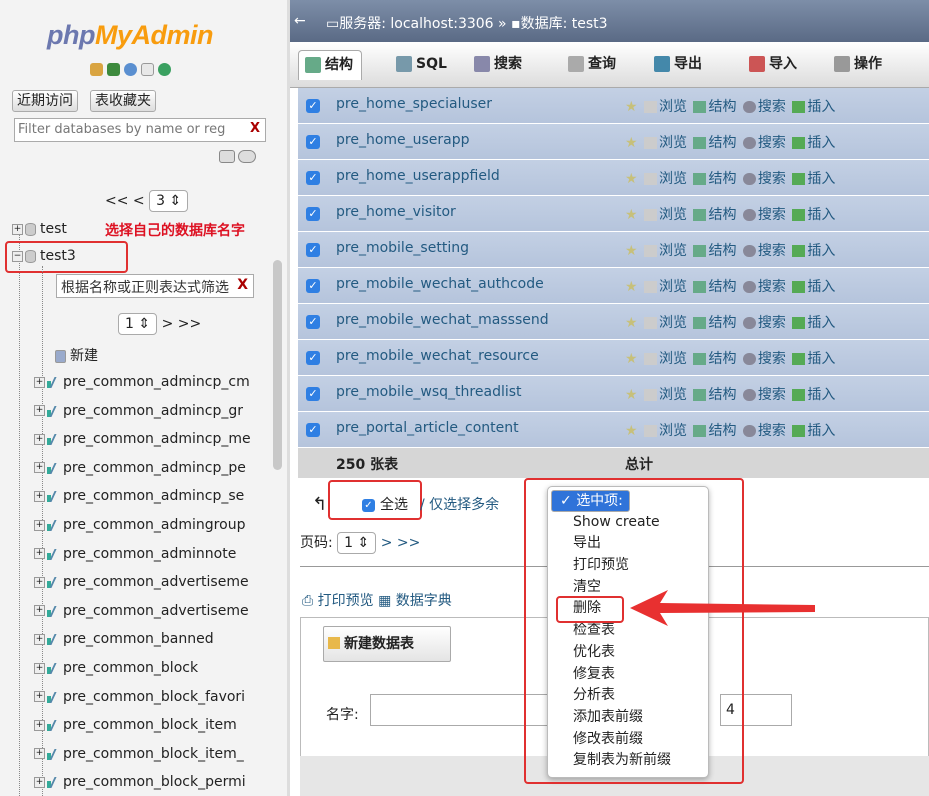 Image resolution: width=929 pixels, height=796 pixels. Describe the element at coordinates (116, 668) in the screenshot. I see `nav-table-item: + pre_common_block` at that location.